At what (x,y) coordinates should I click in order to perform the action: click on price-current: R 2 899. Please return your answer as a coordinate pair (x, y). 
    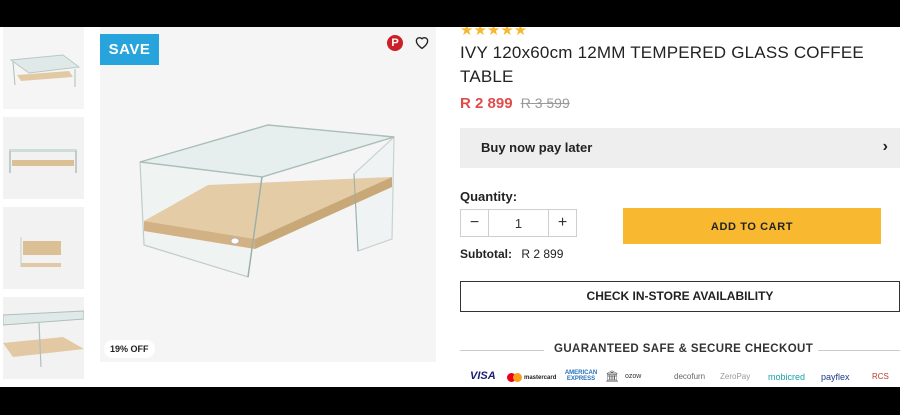
    Looking at the image, I should click on (486, 103).